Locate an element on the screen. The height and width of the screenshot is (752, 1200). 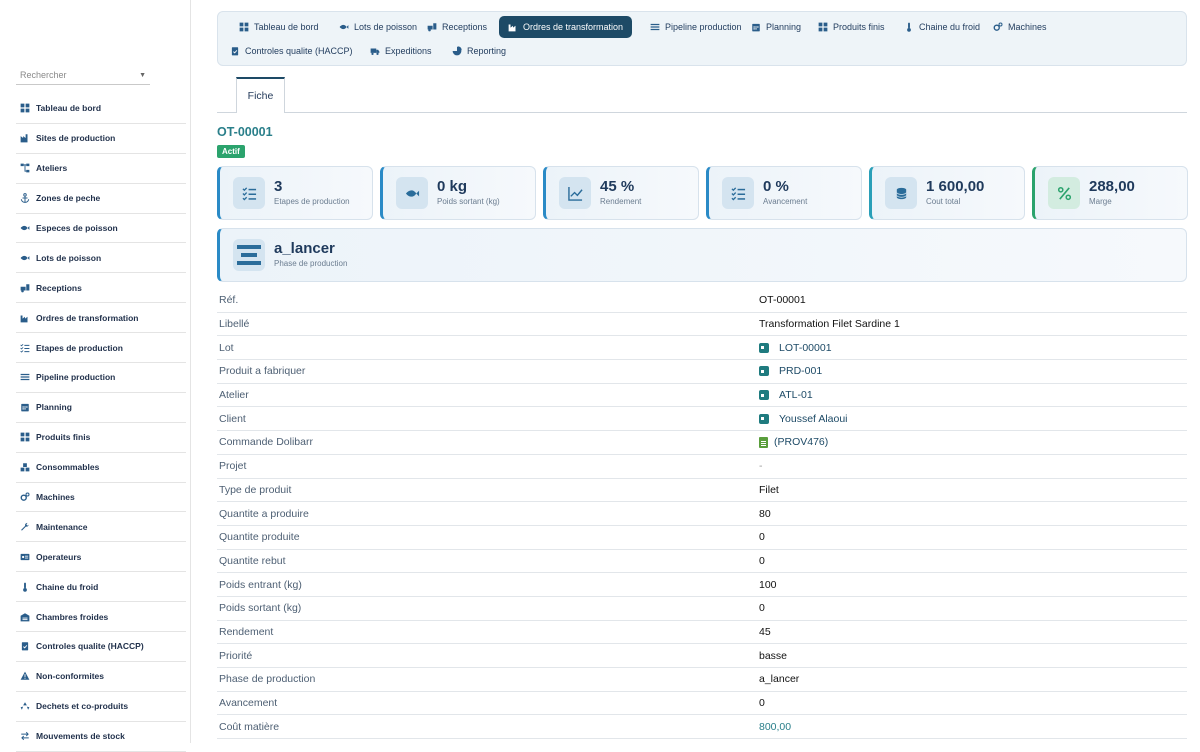
sidebar-item-planning: Planning is located at coordinates (101, 408).